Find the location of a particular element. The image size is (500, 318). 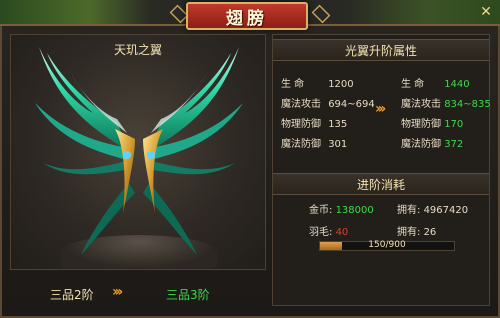

close-icon: ✕ is located at coordinates (486, 12).